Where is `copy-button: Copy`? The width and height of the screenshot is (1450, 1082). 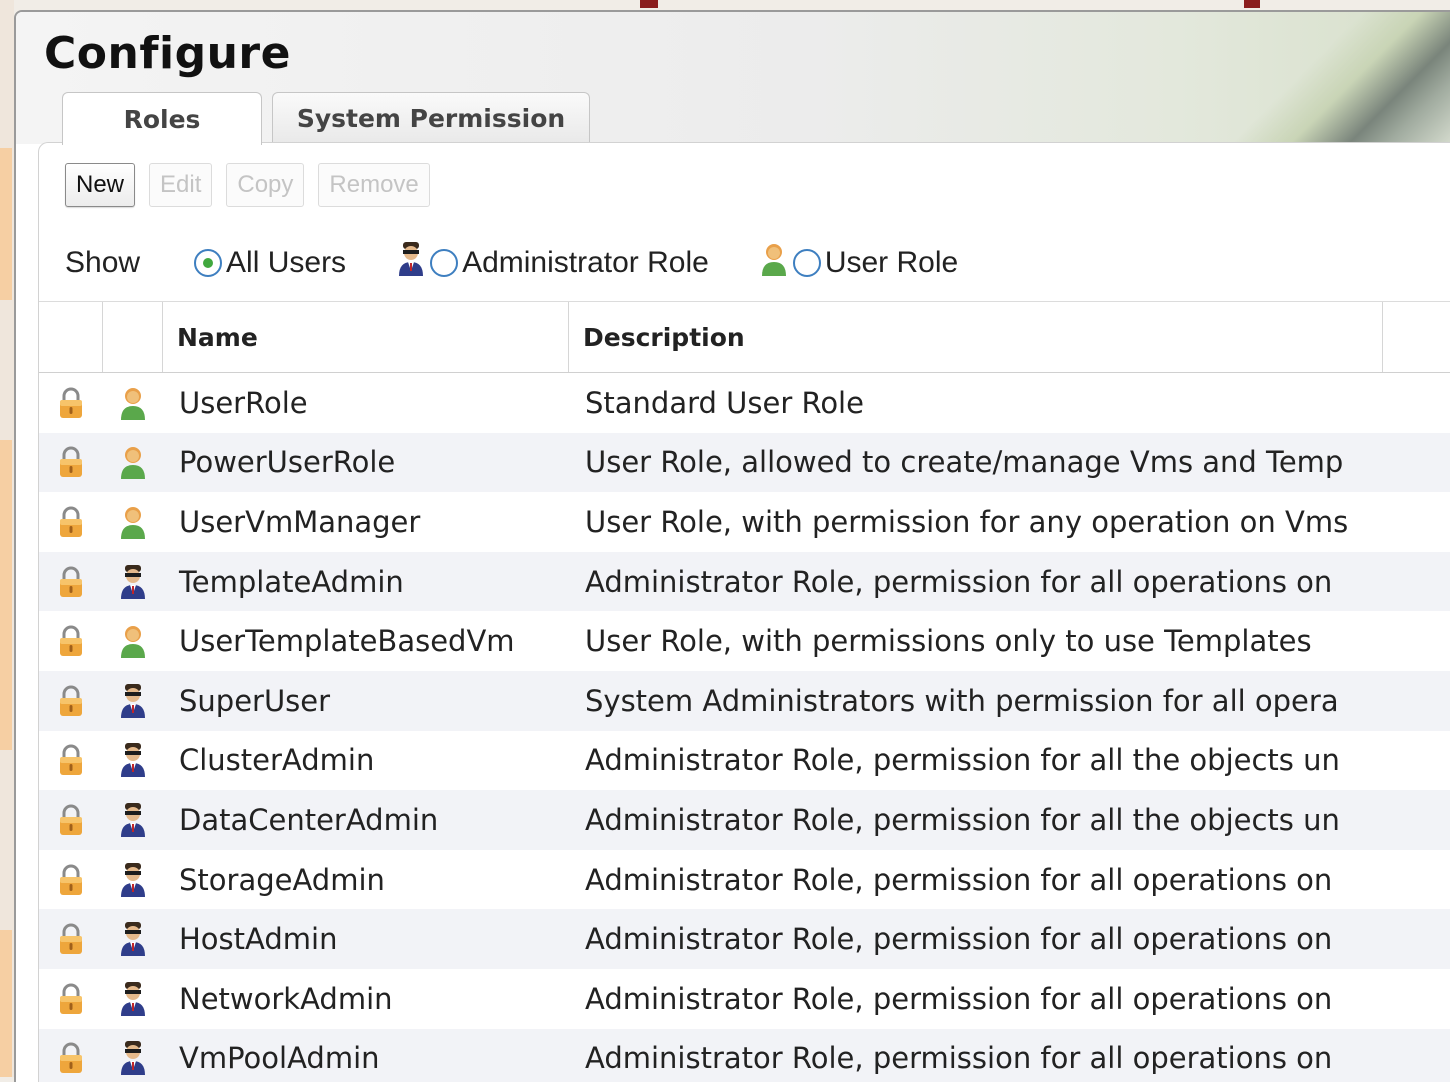
copy-button: Copy is located at coordinates (265, 185).